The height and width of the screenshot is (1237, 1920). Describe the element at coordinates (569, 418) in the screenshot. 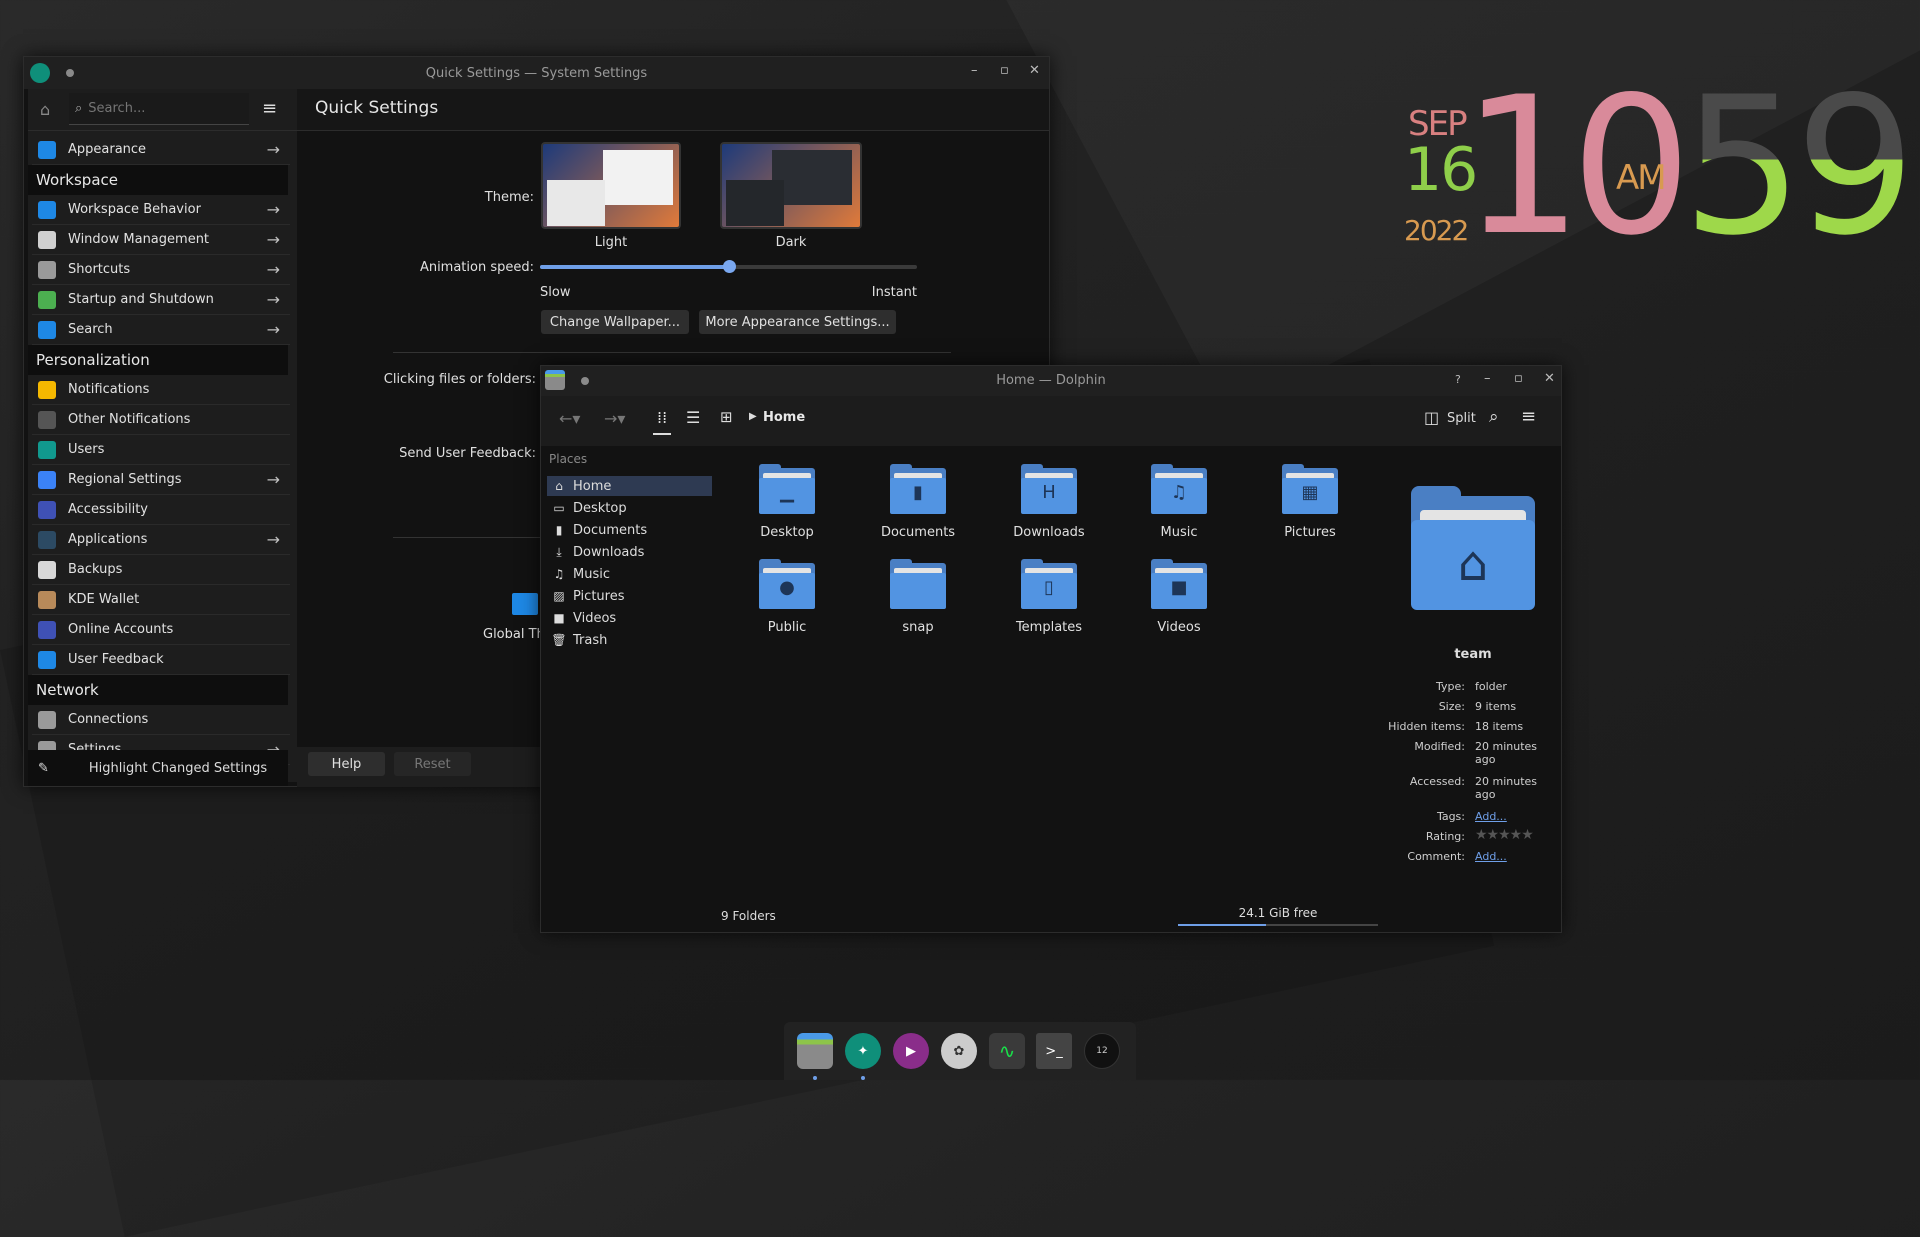

I see `back-button: ←▾` at that location.